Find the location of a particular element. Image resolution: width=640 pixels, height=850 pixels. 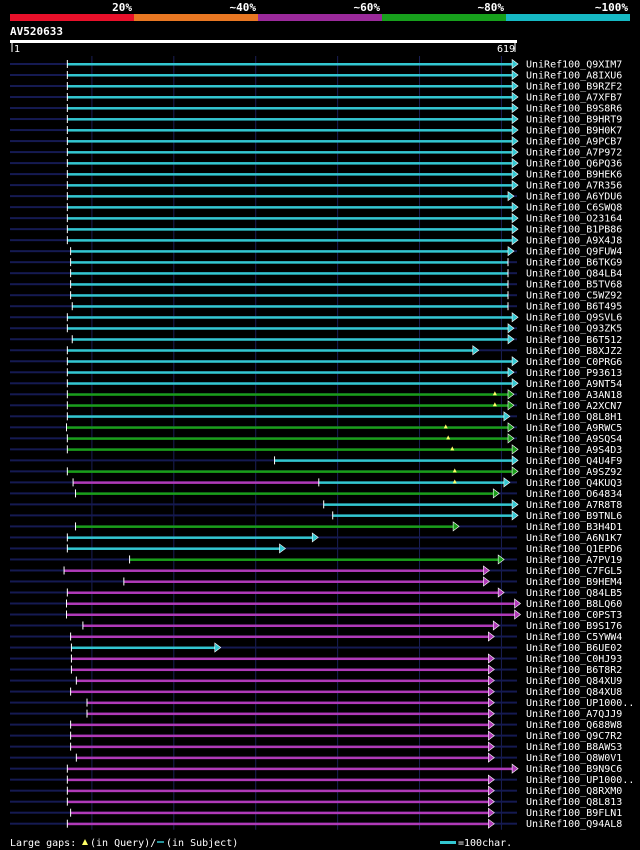

hit-row: UniRef100_C5YWW4 is located at coordinates (316, 637).